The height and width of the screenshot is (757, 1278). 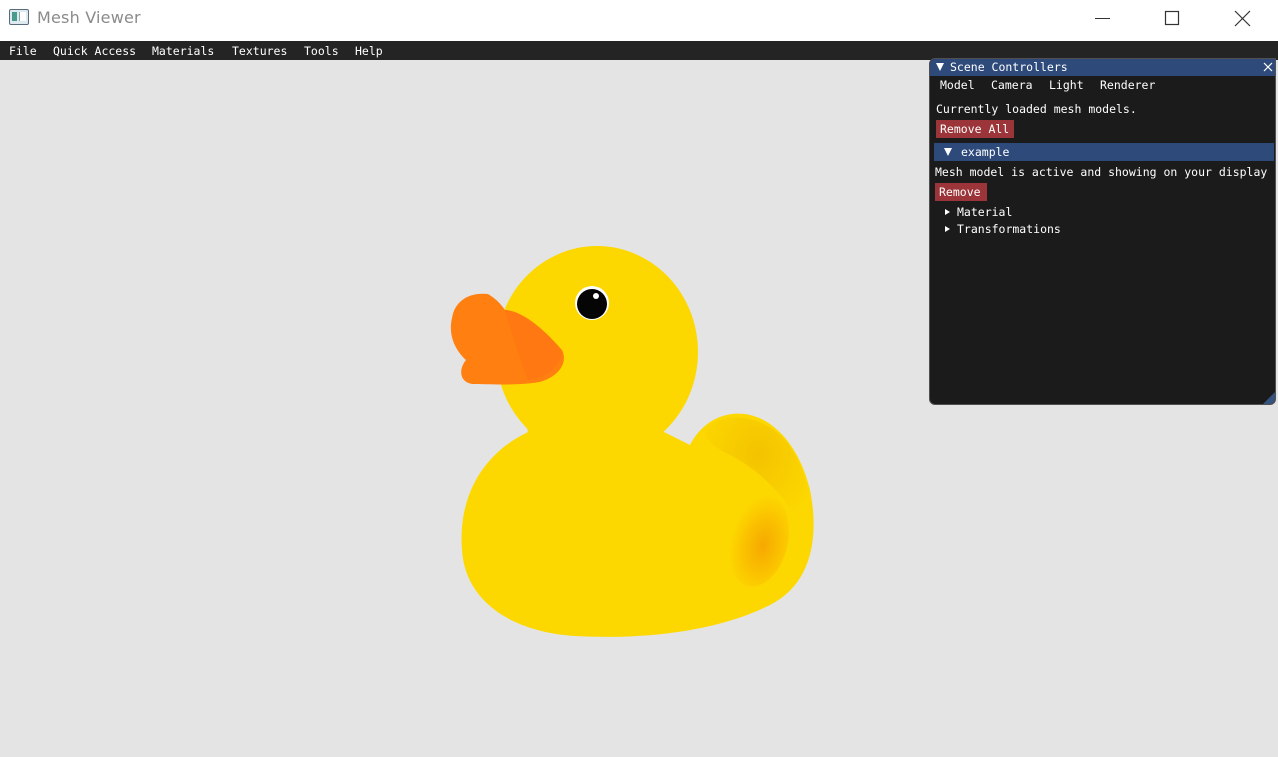 I want to click on remove-model-button: Remove, so click(x=961, y=192).